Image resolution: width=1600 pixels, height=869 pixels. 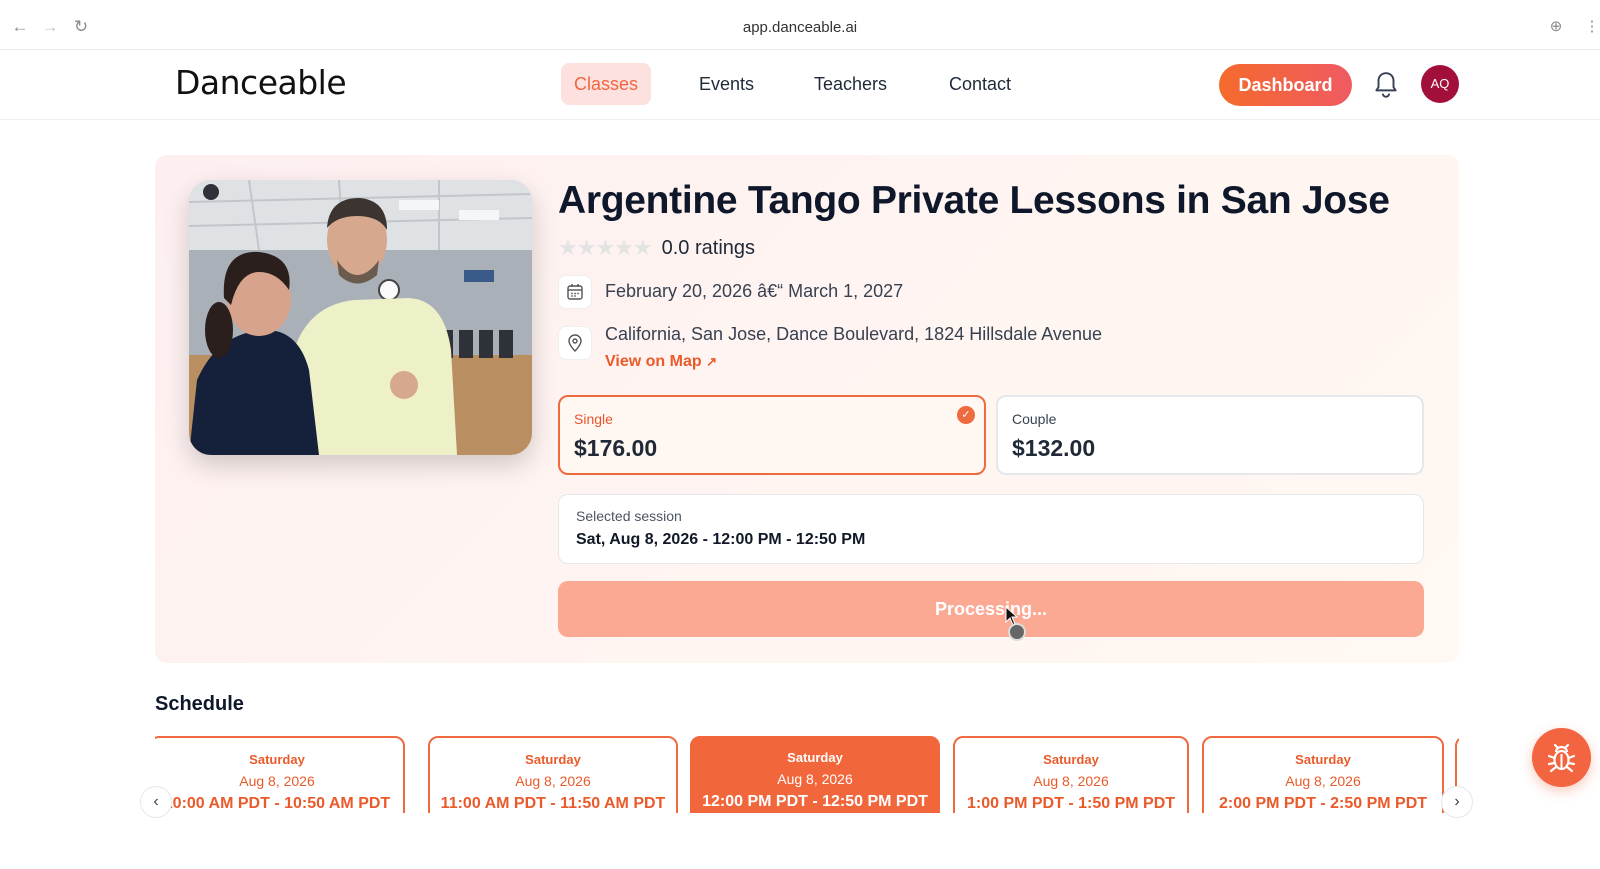 I want to click on dashboard-button: Dashboard, so click(x=1285, y=85).